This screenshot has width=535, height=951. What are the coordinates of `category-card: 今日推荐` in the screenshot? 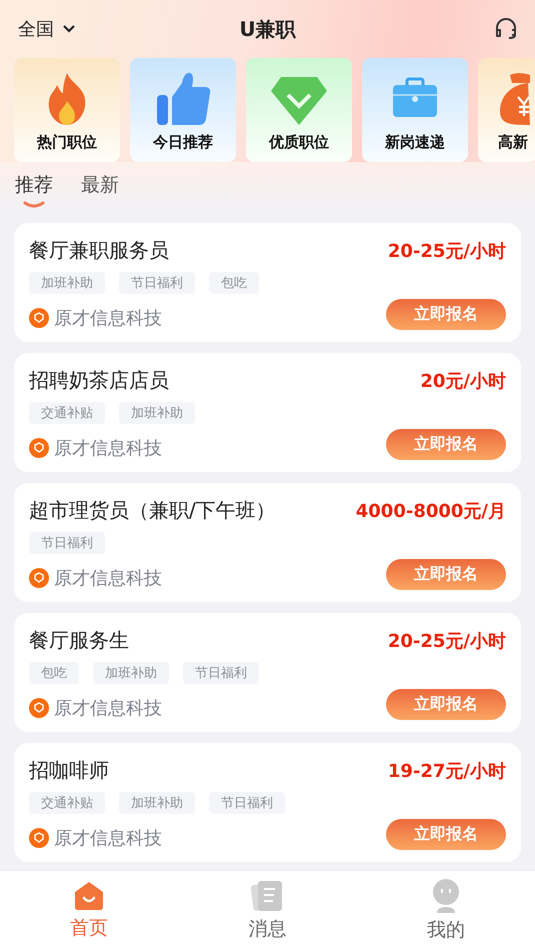 It's located at (183, 110).